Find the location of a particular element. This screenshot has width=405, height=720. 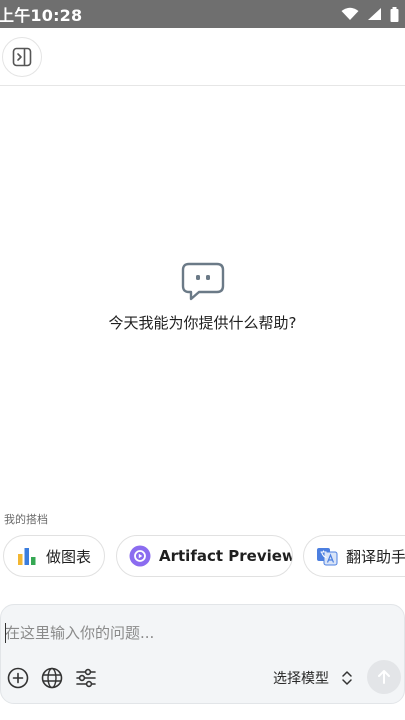

attach-button is located at coordinates (18, 678).